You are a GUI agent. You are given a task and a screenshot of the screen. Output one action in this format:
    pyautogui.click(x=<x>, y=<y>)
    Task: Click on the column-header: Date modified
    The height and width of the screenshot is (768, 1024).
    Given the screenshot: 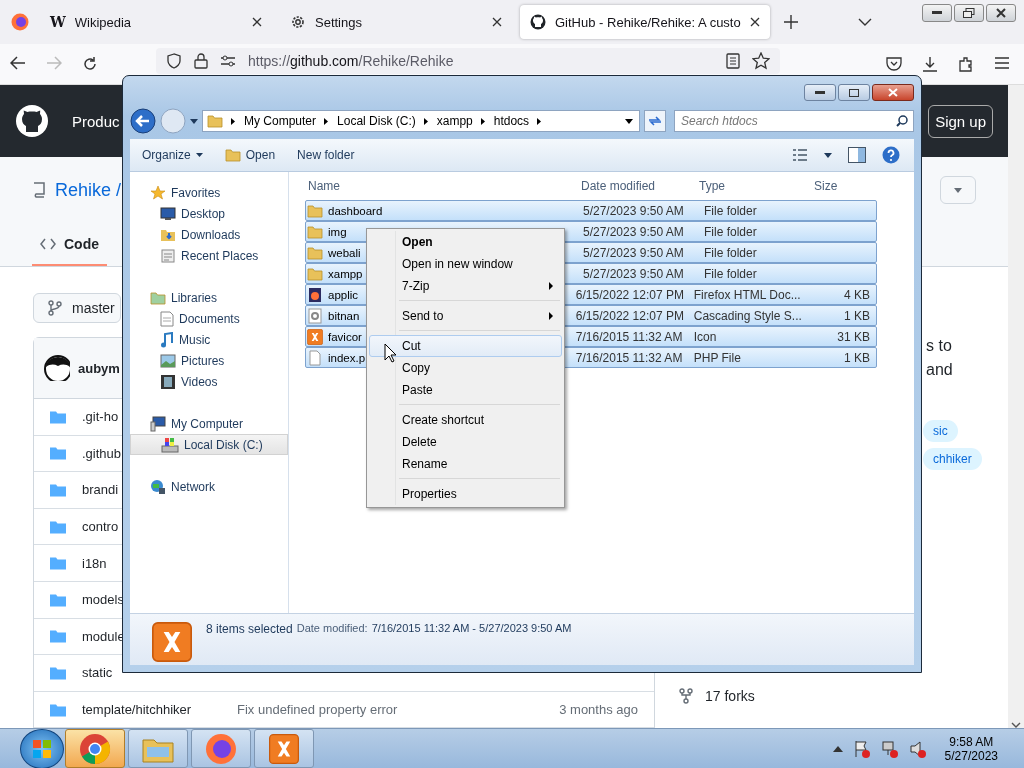 What is the action you would take?
    pyautogui.click(x=637, y=186)
    